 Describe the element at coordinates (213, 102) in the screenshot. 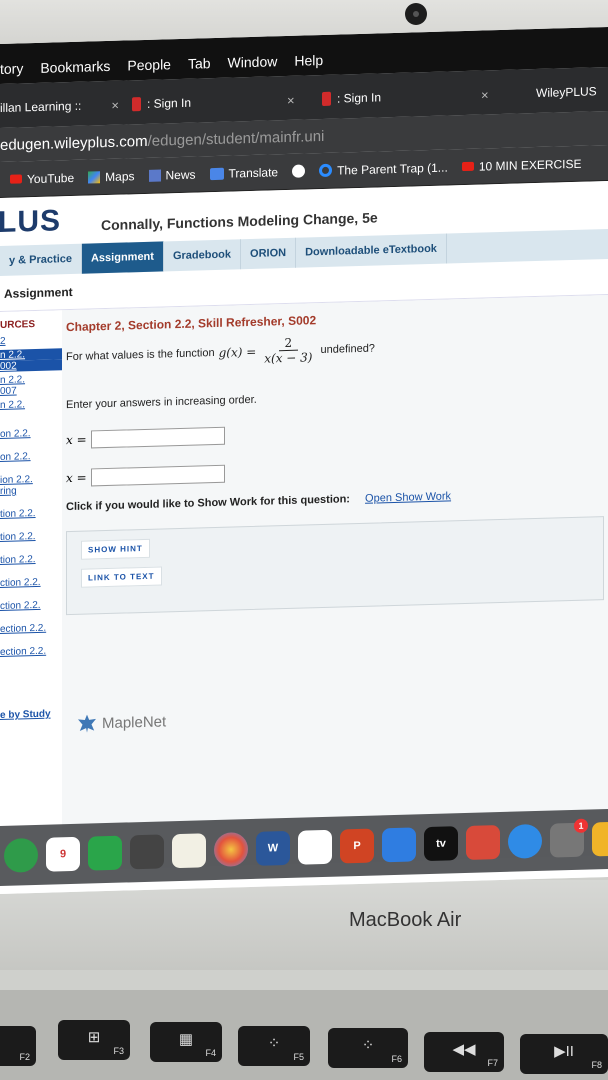

I see `tab-sign-in-1: : Sign In ×` at that location.